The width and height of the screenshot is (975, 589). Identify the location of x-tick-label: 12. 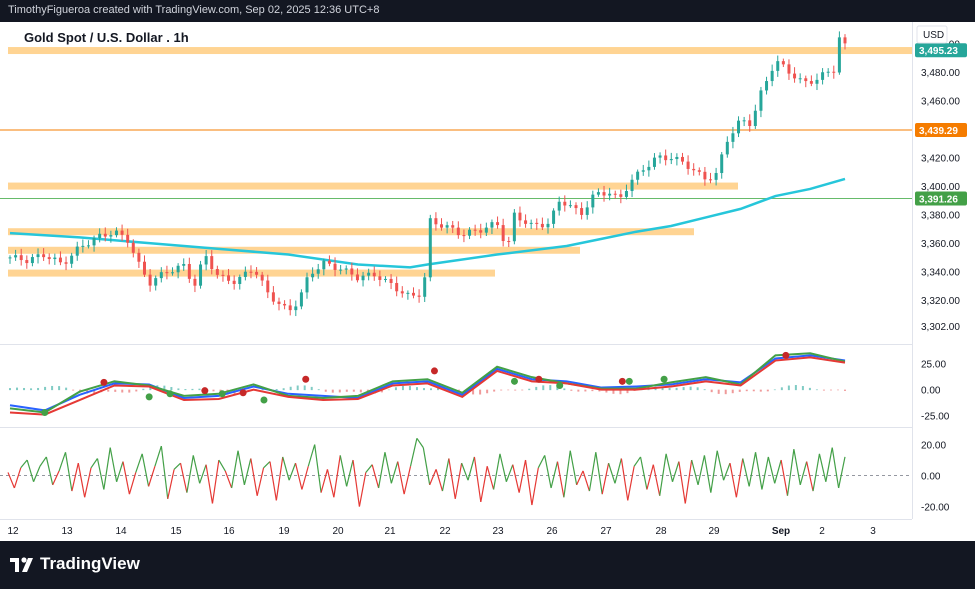
(13, 531).